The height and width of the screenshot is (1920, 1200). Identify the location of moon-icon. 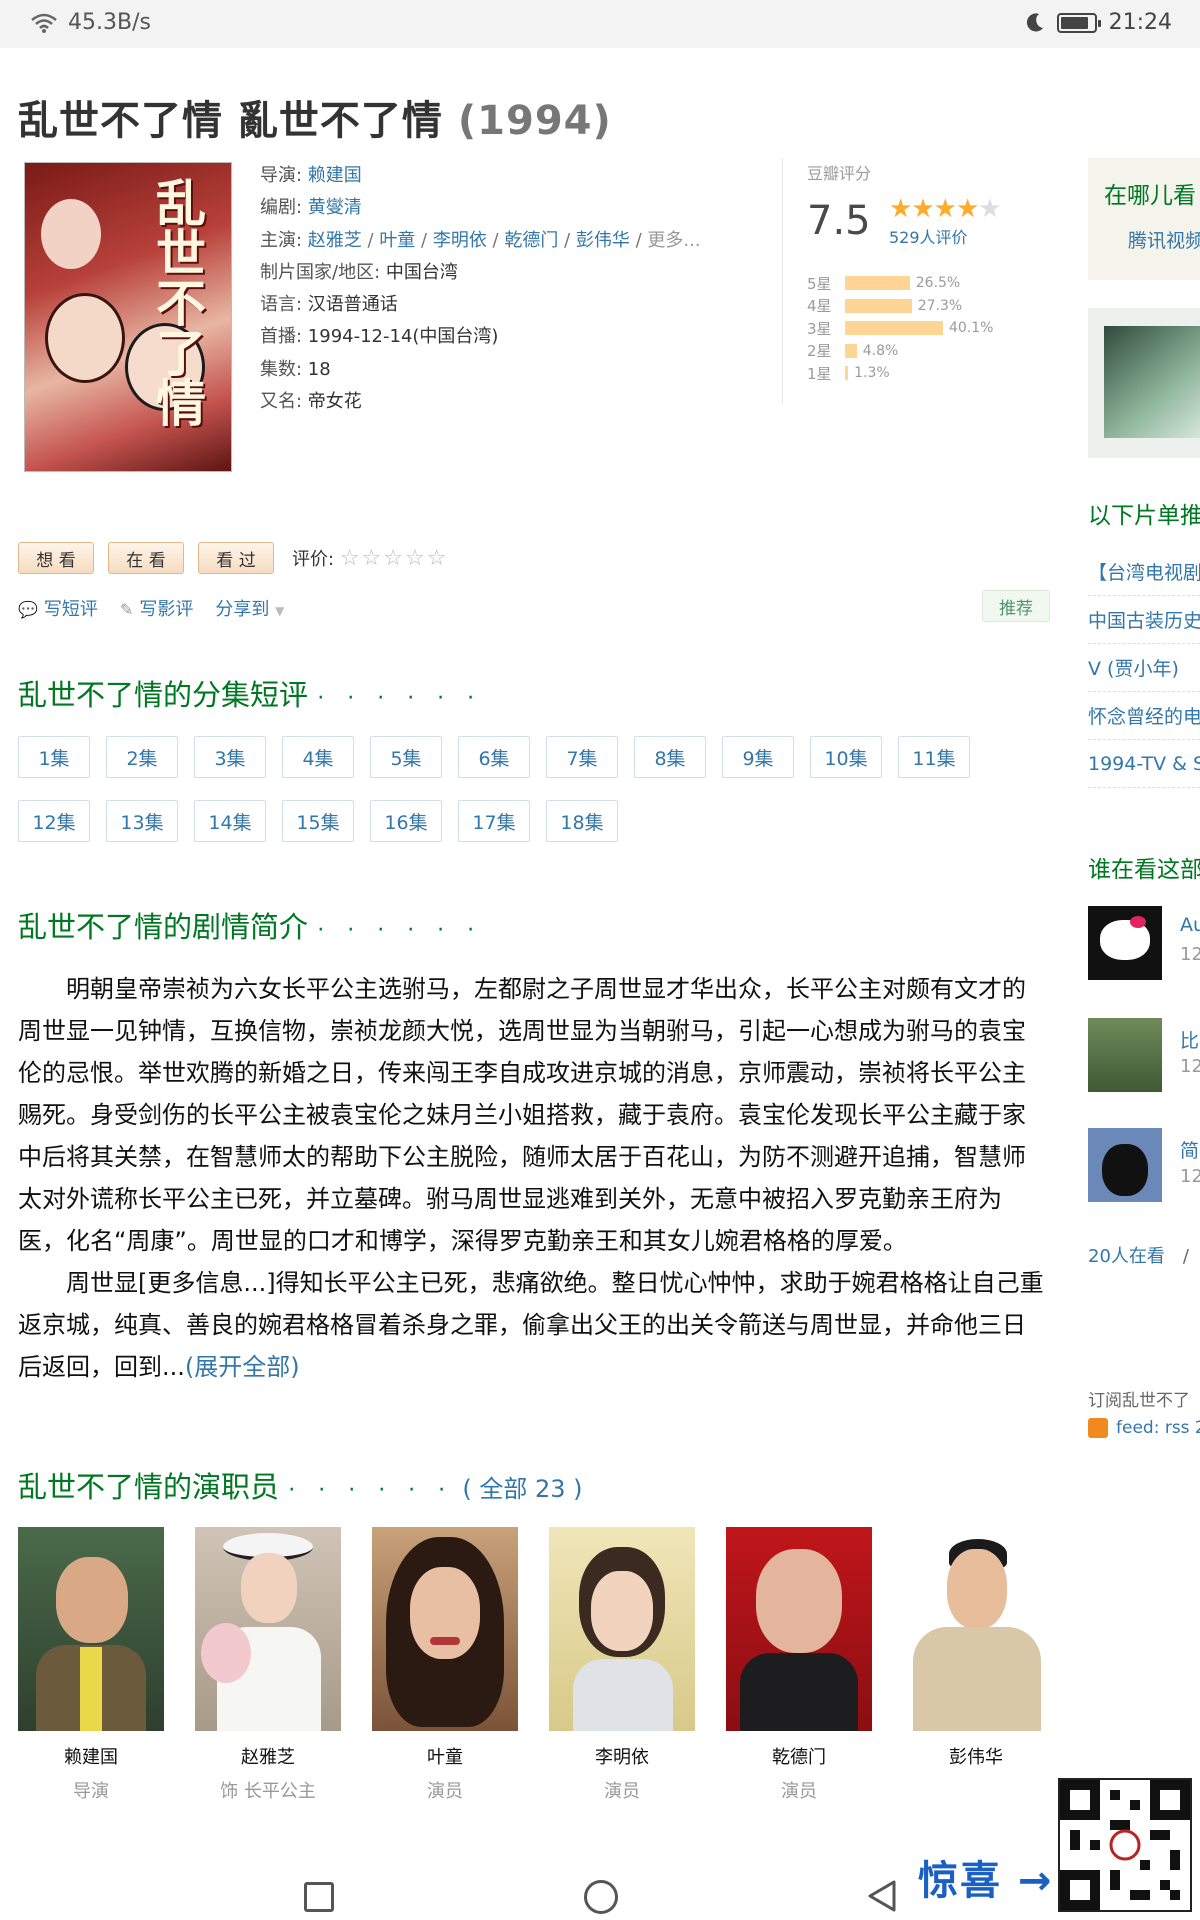
(1034, 21).